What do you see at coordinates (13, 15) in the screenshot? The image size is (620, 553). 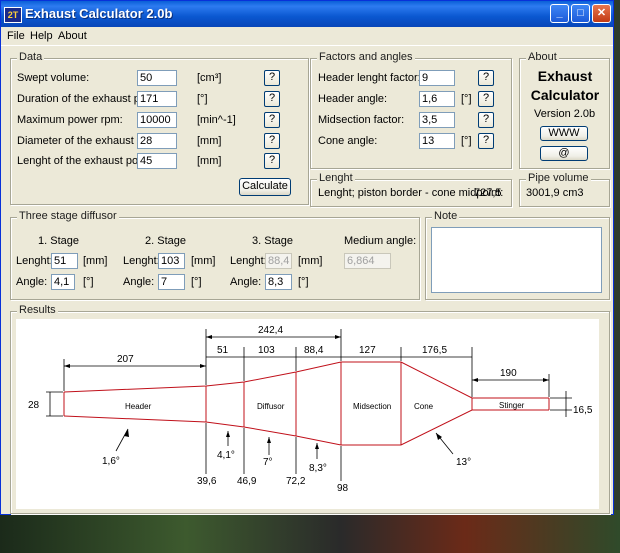 I see `app-icon: 2T` at bounding box center [13, 15].